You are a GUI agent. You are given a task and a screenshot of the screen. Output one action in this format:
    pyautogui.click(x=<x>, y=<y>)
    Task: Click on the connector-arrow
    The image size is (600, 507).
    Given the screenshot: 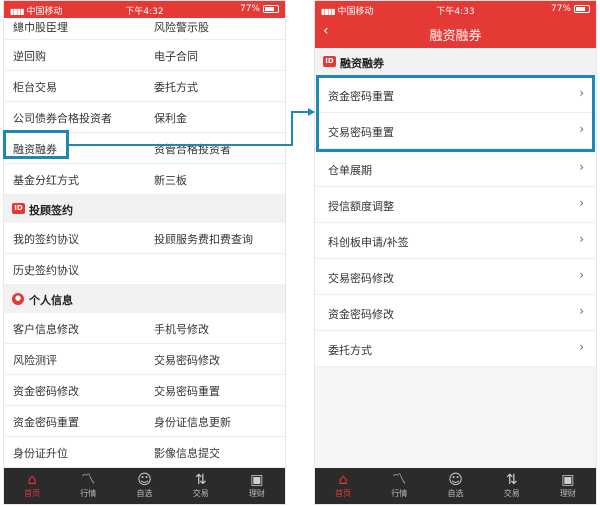 What is the action you would take?
    pyautogui.click(x=192, y=127)
    